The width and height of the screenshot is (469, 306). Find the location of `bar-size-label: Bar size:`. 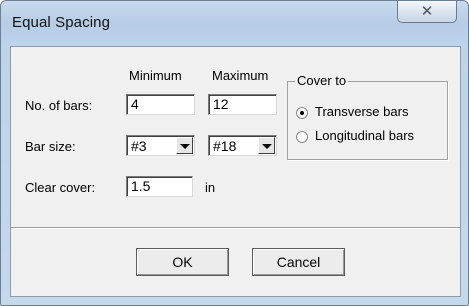

bar-size-label: Bar size: is located at coordinates (50, 146).